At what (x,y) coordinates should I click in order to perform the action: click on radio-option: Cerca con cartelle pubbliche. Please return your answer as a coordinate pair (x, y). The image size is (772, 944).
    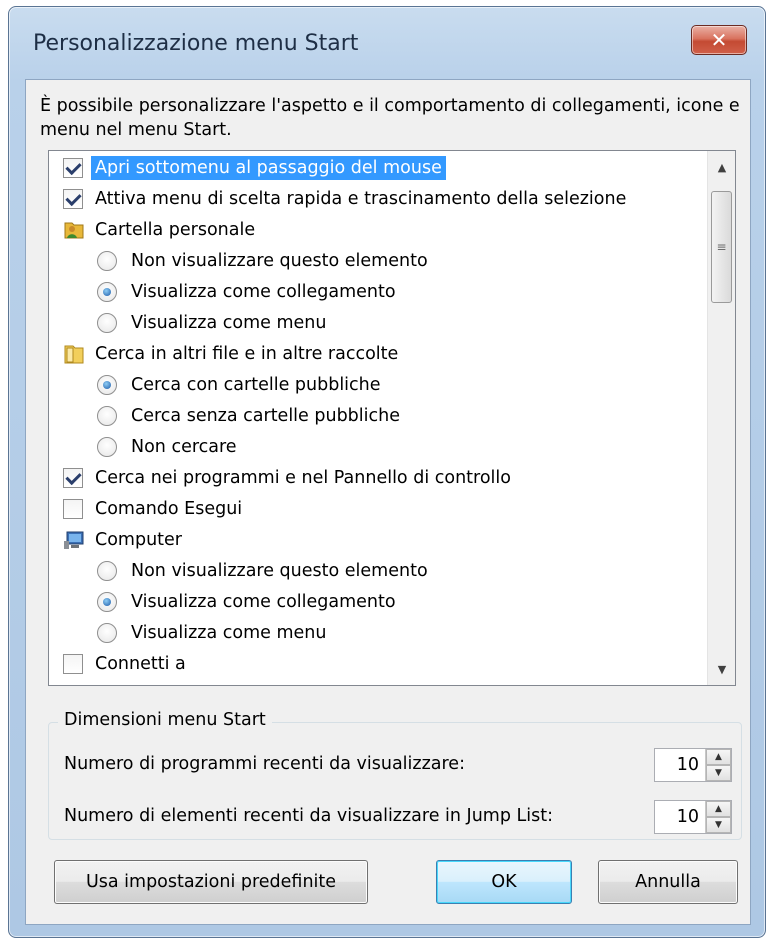
    Looking at the image, I should click on (241, 384).